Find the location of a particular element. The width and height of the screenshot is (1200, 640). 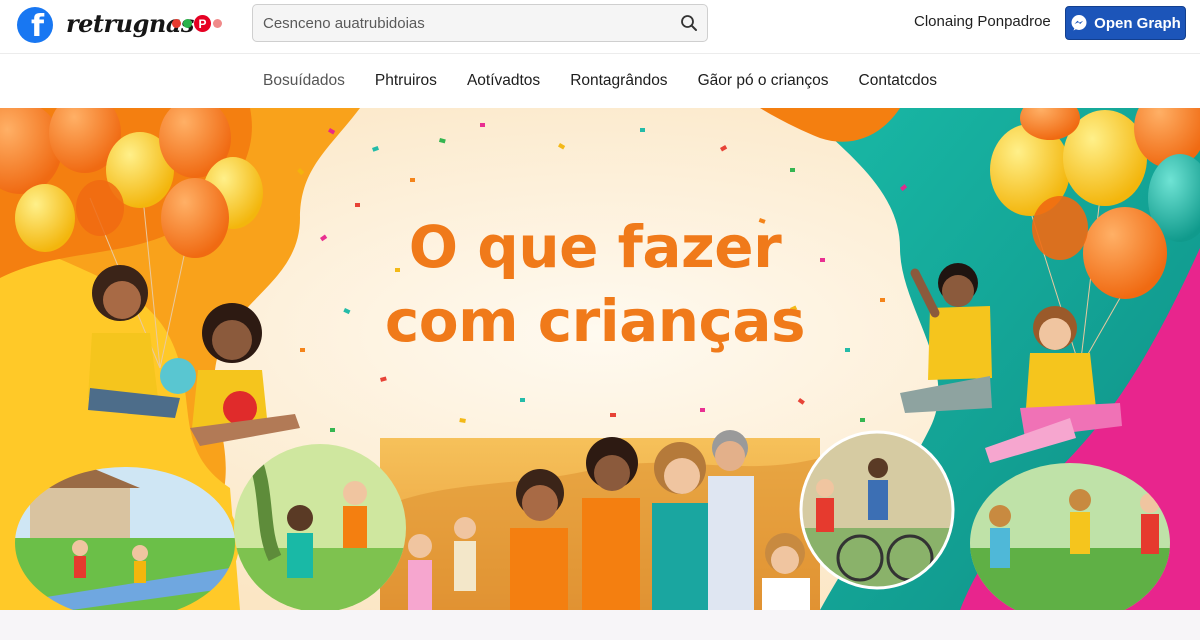

header-link: Clonaing Ponpadroe is located at coordinates (982, 21).